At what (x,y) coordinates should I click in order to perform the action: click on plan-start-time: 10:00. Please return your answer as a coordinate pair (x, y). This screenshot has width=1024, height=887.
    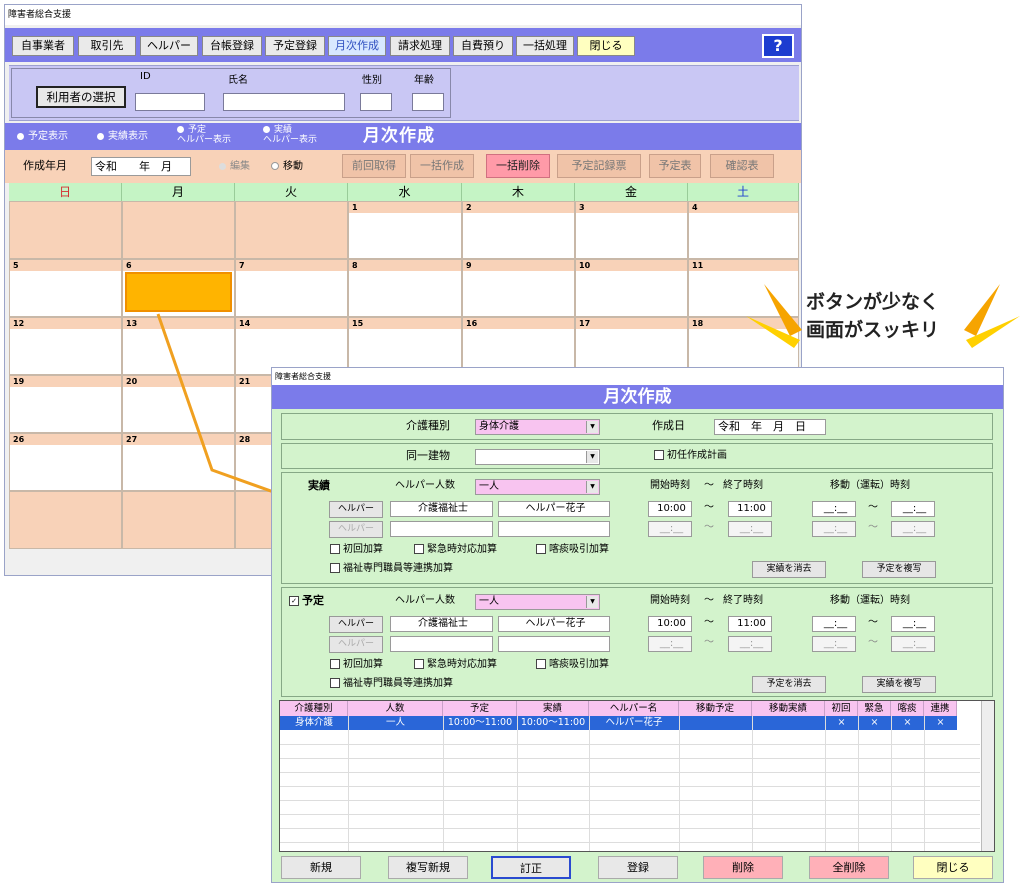
    Looking at the image, I should click on (670, 624).